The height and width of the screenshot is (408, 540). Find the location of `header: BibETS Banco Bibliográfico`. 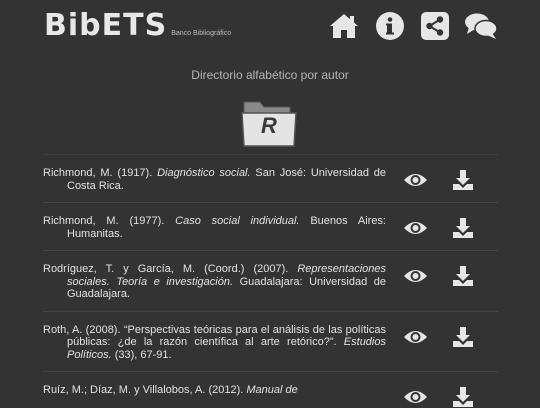

header: BibETS Banco Bibliográfico is located at coordinates (270, 28).